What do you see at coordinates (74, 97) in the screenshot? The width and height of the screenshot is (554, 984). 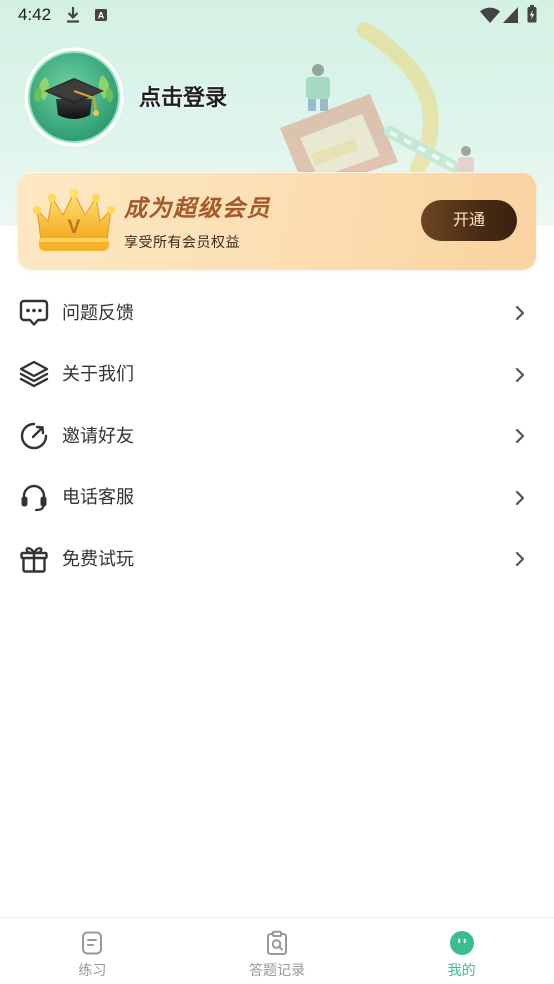 I see `avatar` at bounding box center [74, 97].